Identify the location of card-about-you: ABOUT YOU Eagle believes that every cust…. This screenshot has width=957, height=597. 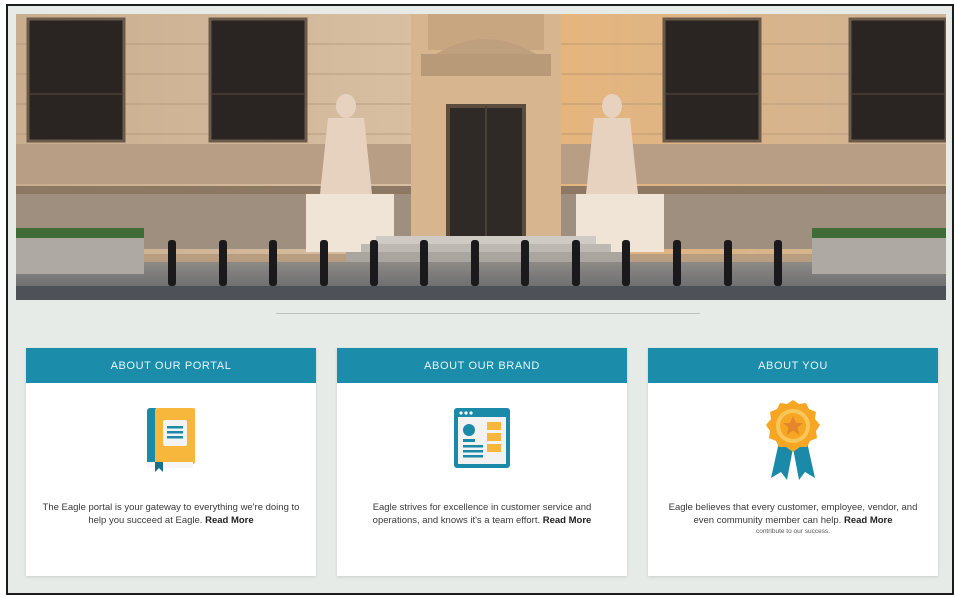
(793, 462).